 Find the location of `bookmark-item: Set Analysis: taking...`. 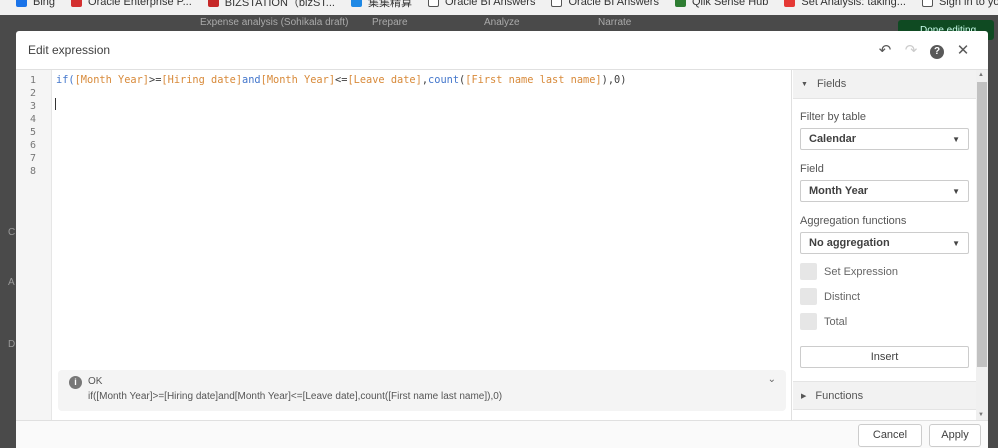

bookmark-item: Set Analysis: taking... is located at coordinates (845, 4).